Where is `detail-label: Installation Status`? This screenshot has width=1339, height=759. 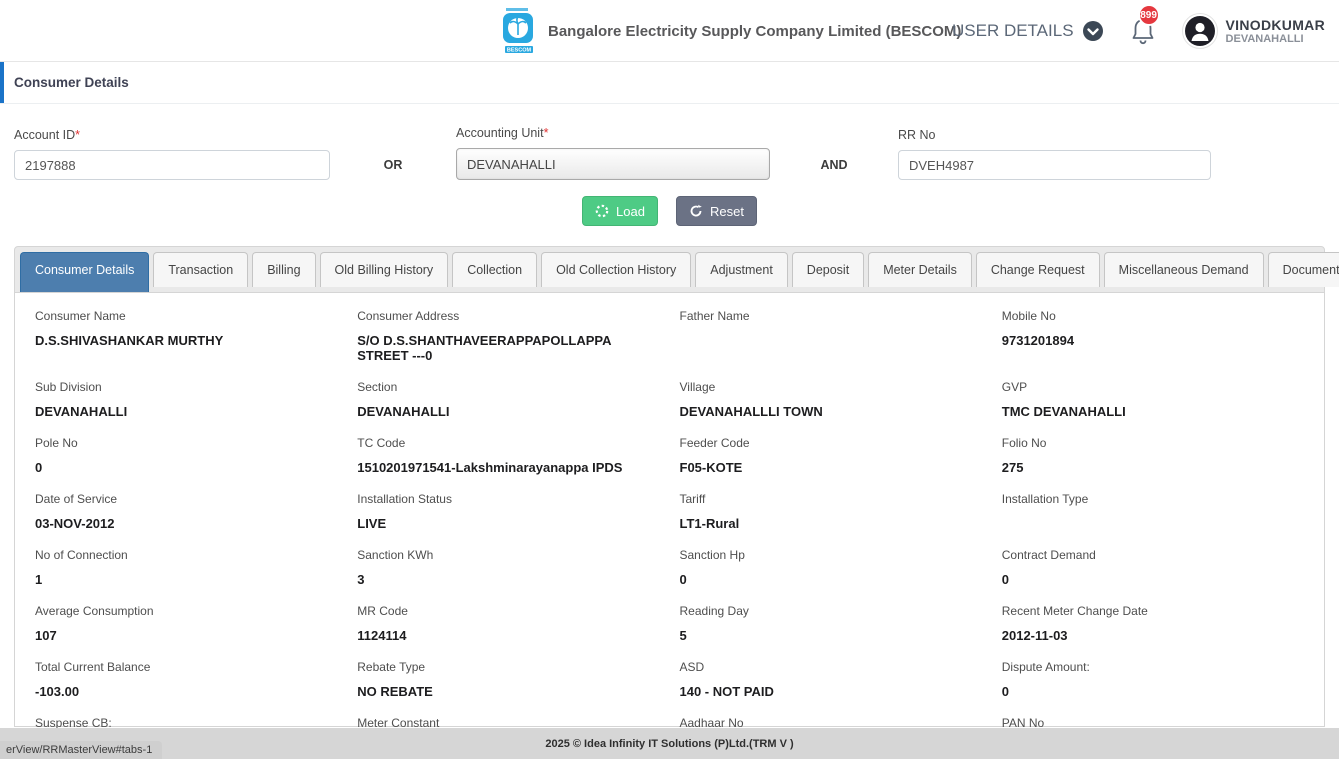 detail-label: Installation Status is located at coordinates (404, 499).